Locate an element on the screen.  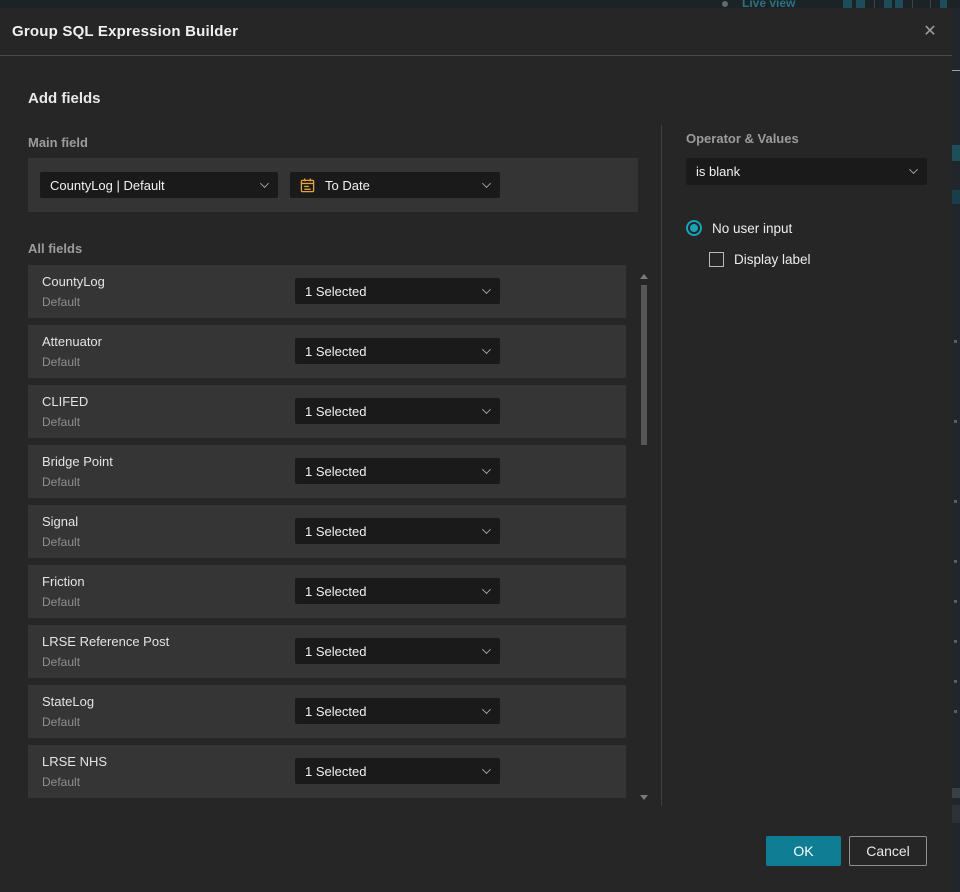
ok-button: OK is located at coordinates (803, 851).